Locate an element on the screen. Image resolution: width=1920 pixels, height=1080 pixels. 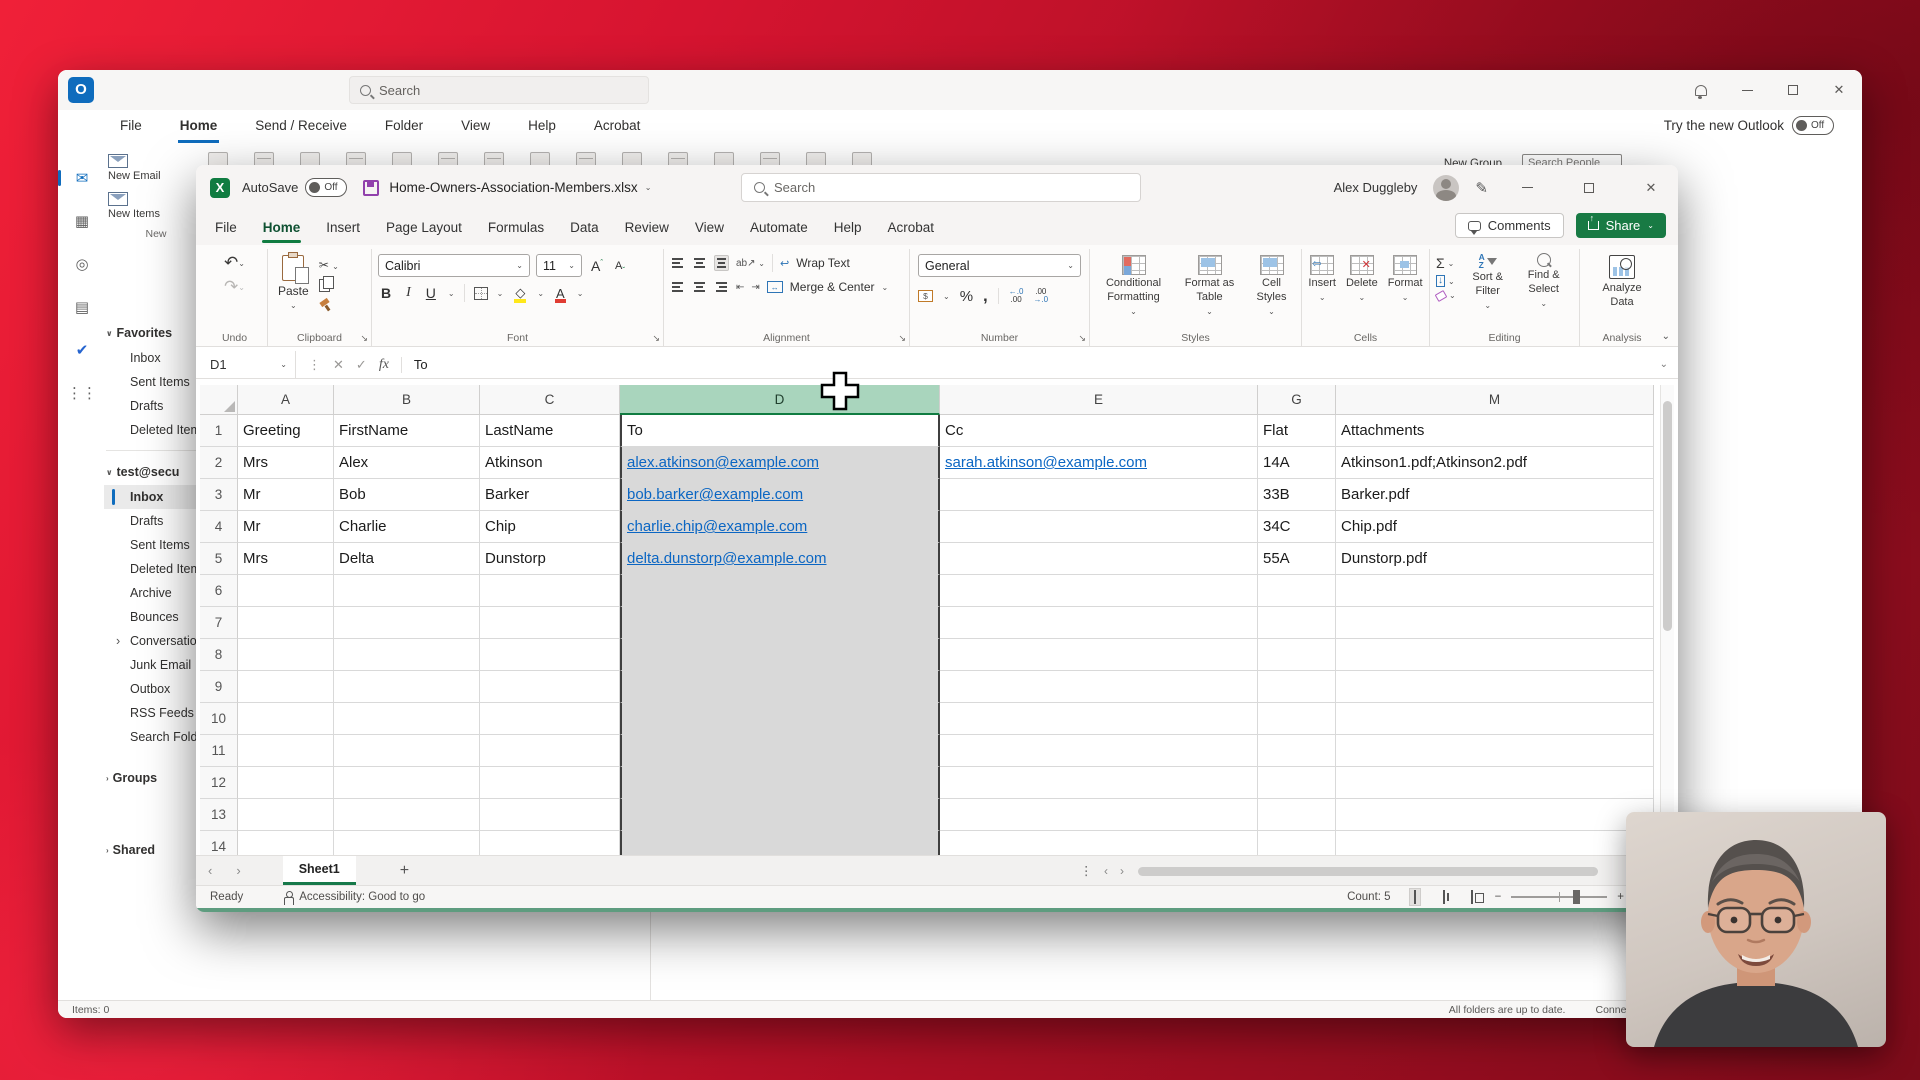
prev-sheet-button: ‹ is located at coordinates (210, 870).